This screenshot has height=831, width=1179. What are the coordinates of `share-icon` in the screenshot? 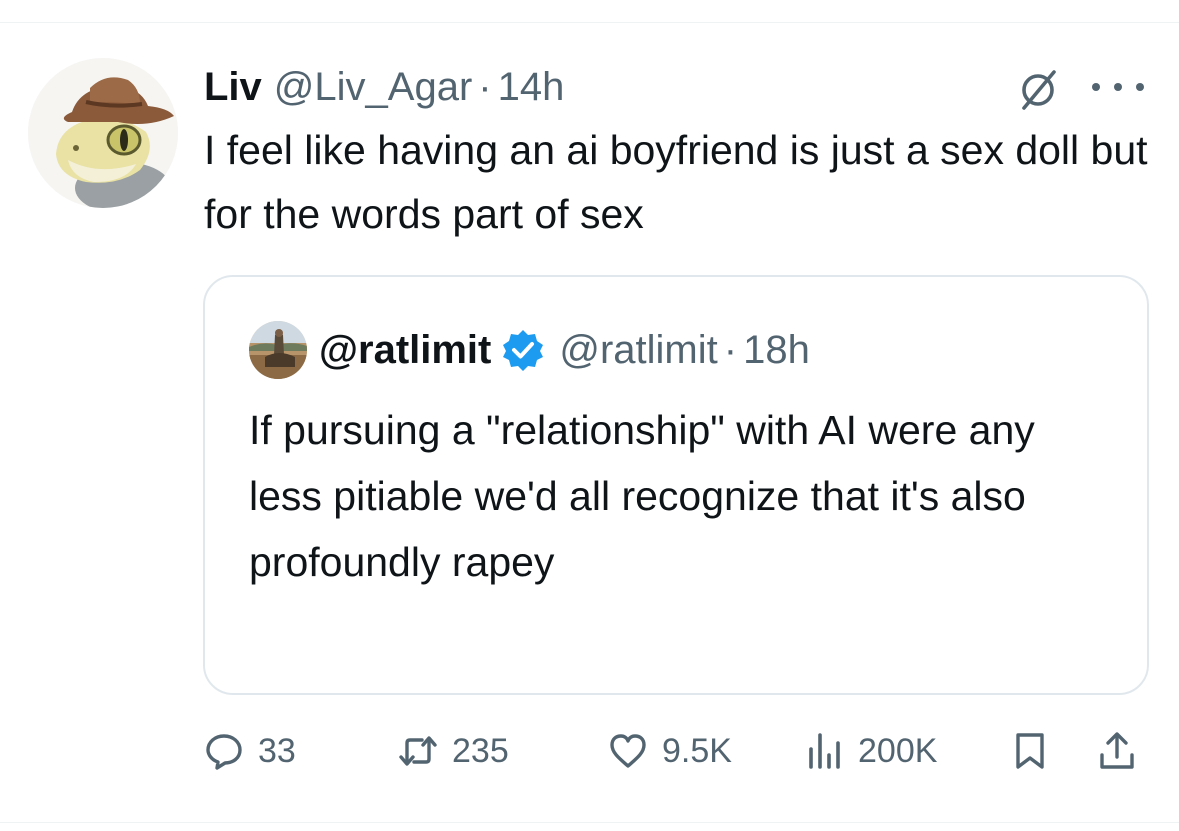 It's located at (1117, 750).